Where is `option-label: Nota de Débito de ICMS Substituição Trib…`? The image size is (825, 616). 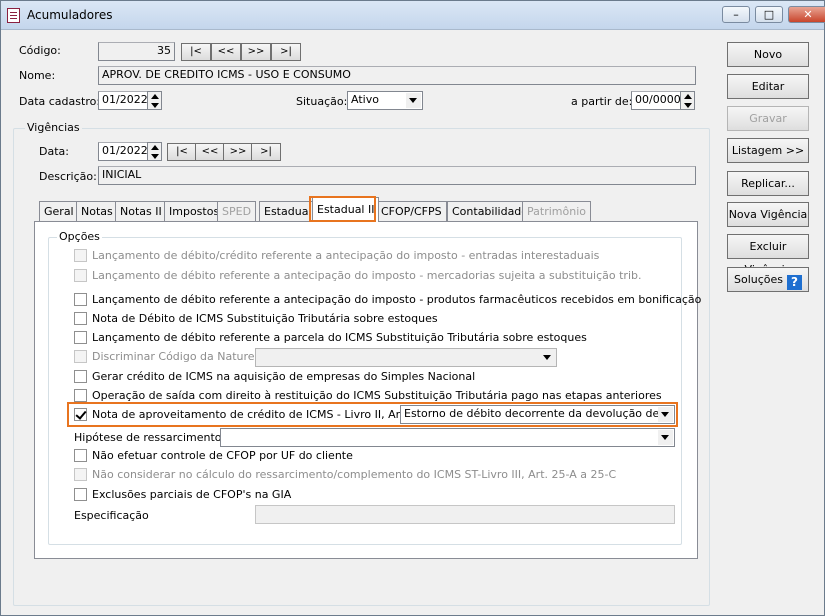 option-label: Nota de Débito de ICMS Substituição Trib… is located at coordinates (265, 318).